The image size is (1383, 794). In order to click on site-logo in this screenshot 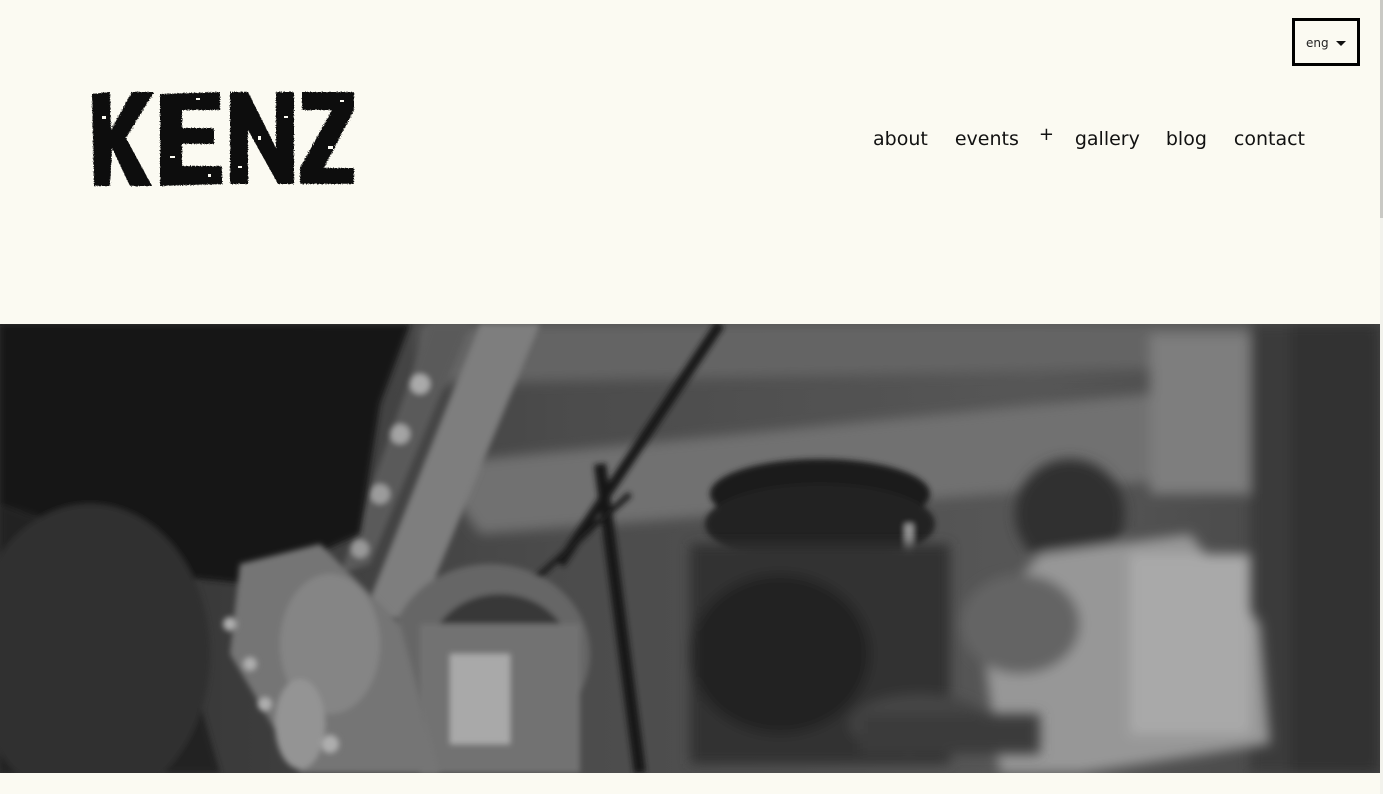, I will do `click(223, 139)`.